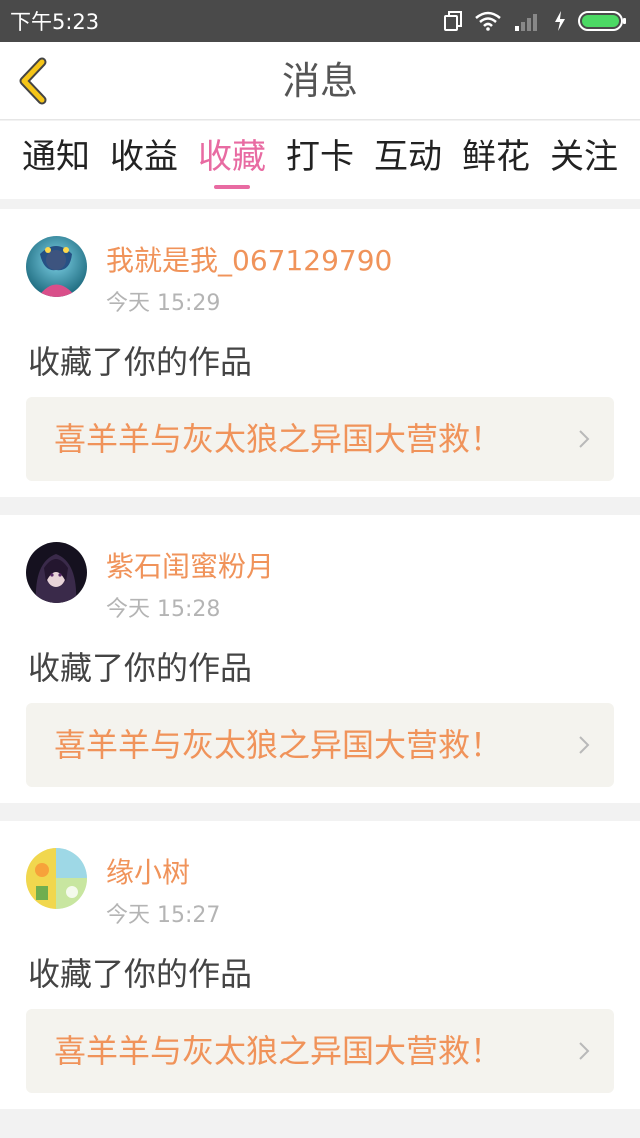  What do you see at coordinates (408, 157) in the screenshot?
I see `tab-label: 互动` at bounding box center [408, 157].